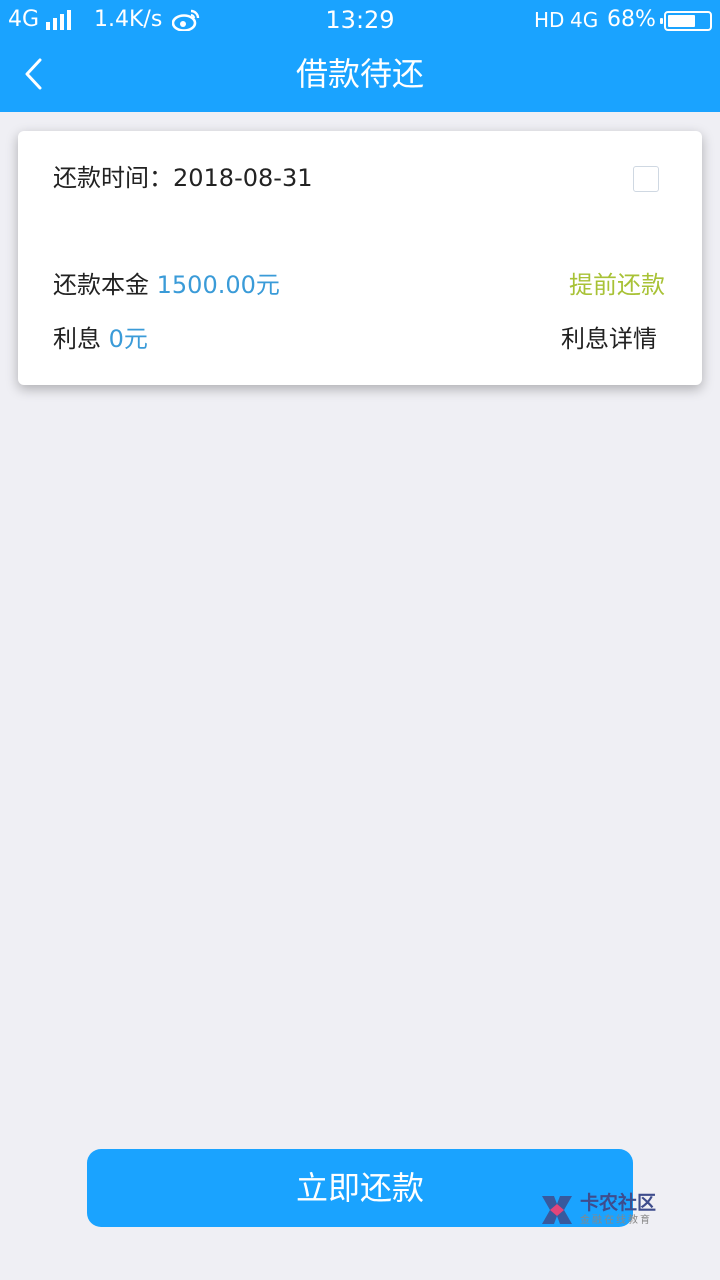 The width and height of the screenshot is (720, 1280). I want to click on repayment-date-value: 2018-08-31, so click(243, 178).